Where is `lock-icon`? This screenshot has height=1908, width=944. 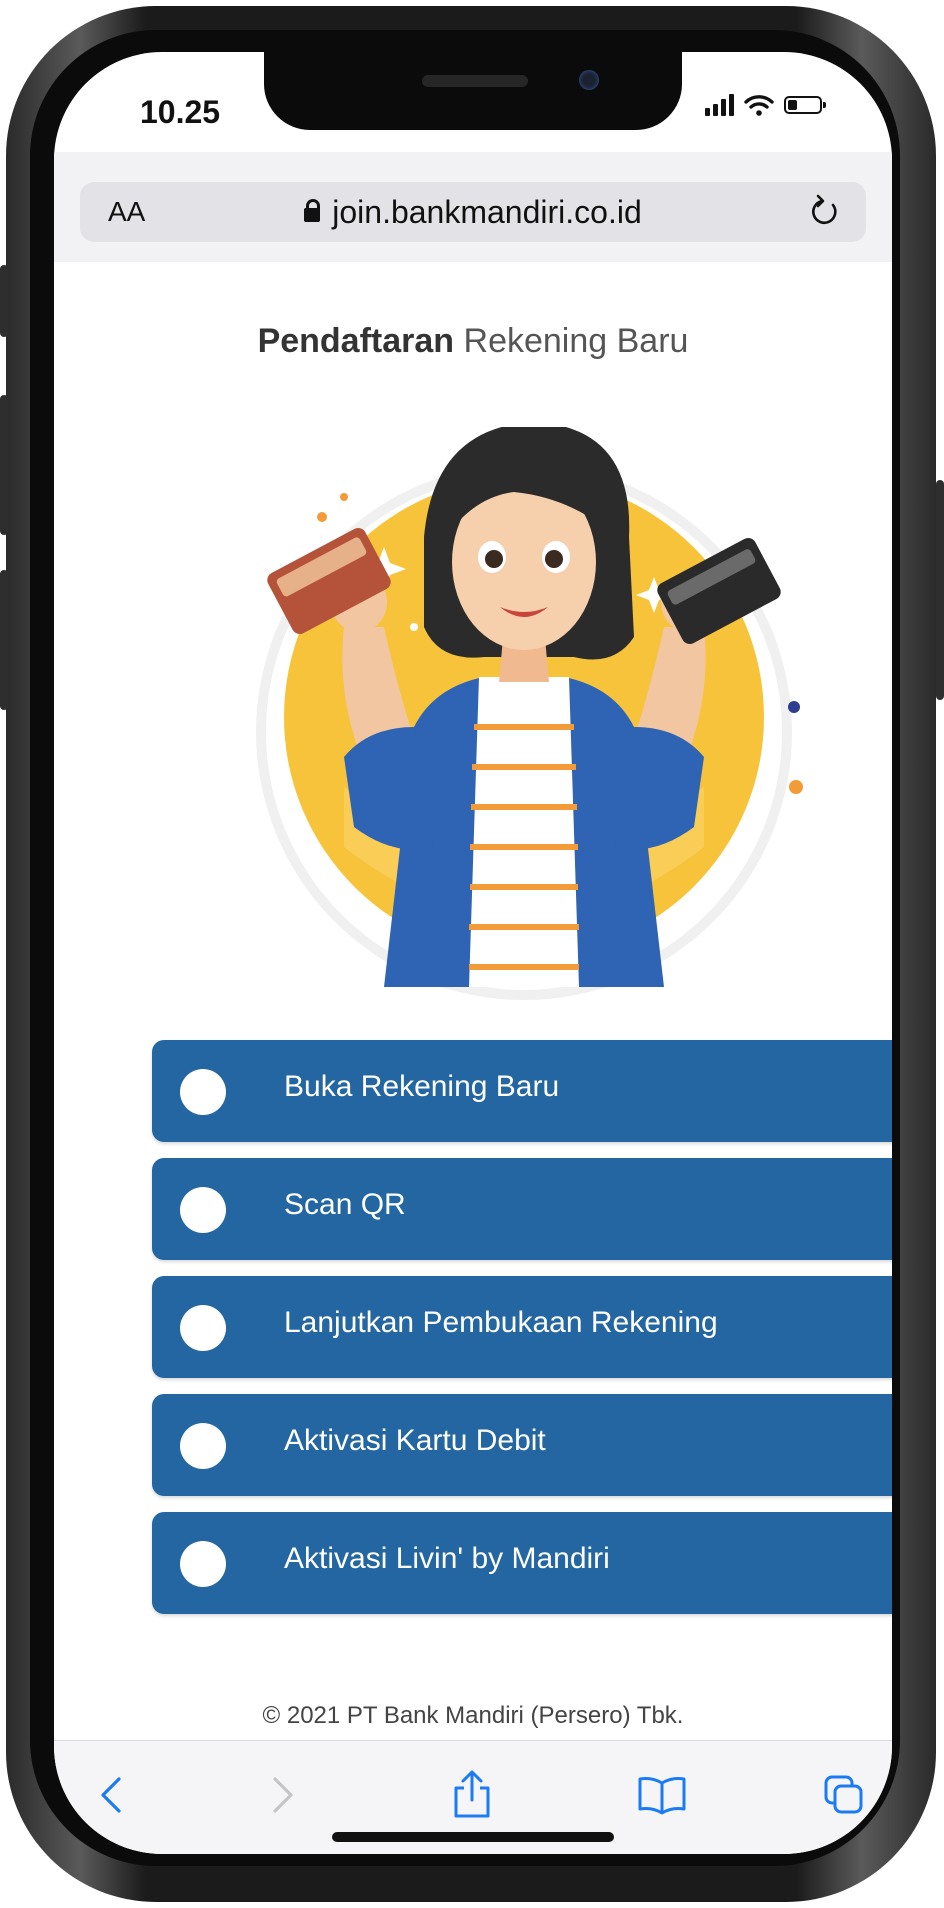 lock-icon is located at coordinates (312, 210).